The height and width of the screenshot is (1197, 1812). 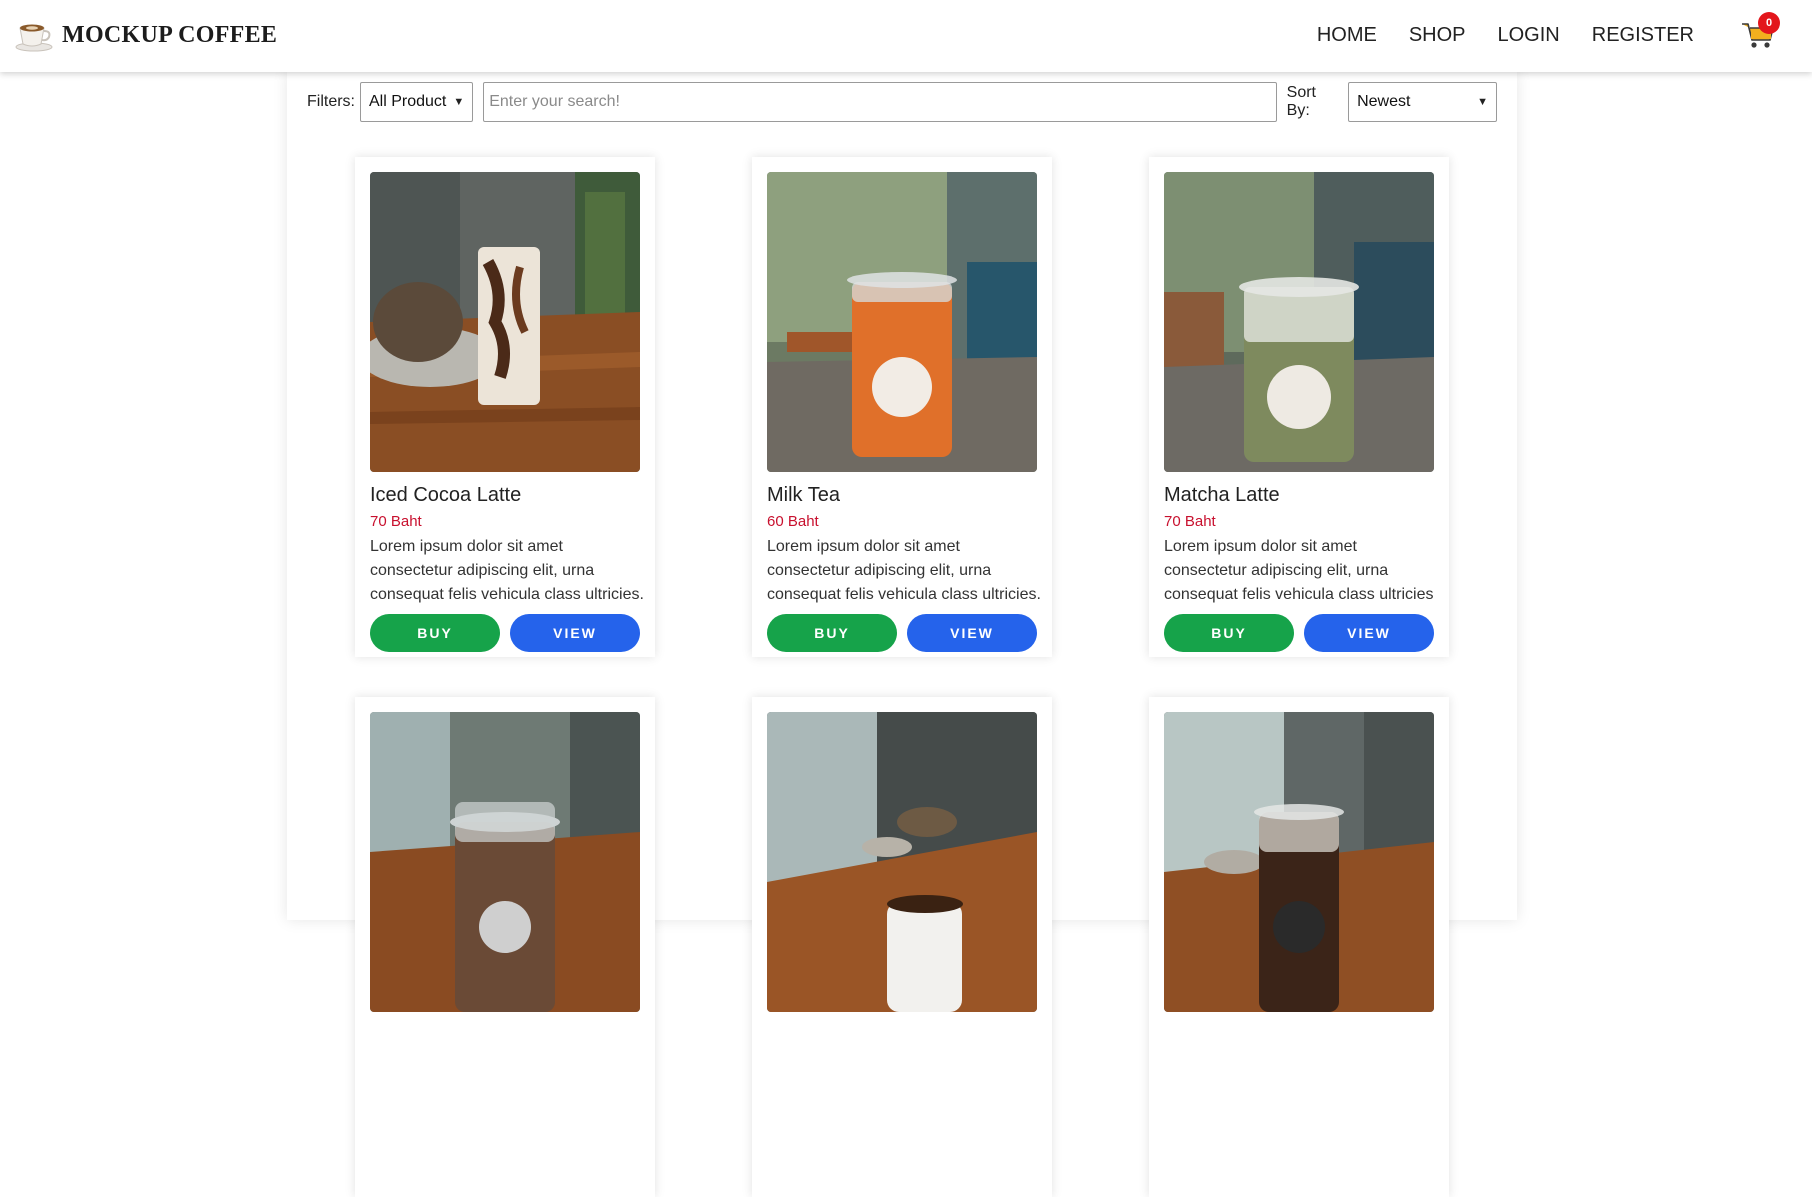 I want to click on product-name: Milk Tea, so click(x=803, y=495).